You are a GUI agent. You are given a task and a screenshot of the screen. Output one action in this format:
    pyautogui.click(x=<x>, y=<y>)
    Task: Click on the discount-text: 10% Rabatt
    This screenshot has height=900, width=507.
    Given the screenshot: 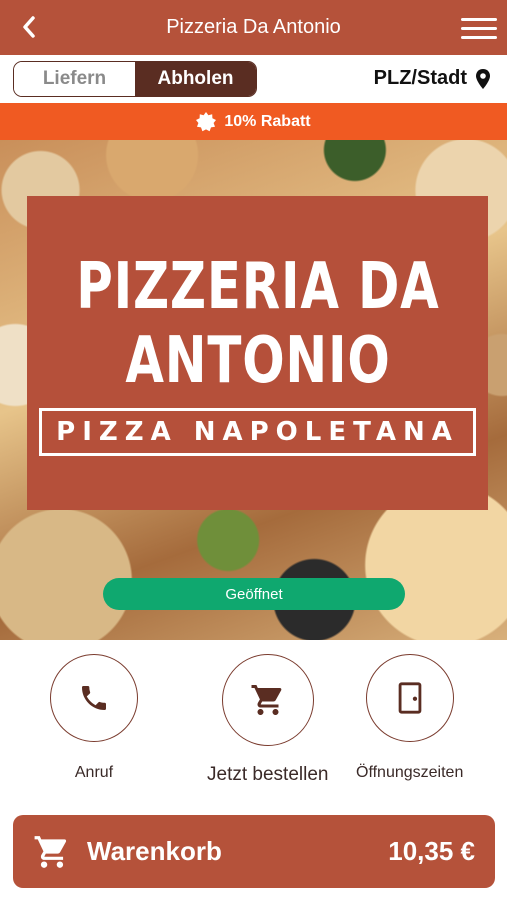 What is the action you would take?
    pyautogui.click(x=267, y=121)
    